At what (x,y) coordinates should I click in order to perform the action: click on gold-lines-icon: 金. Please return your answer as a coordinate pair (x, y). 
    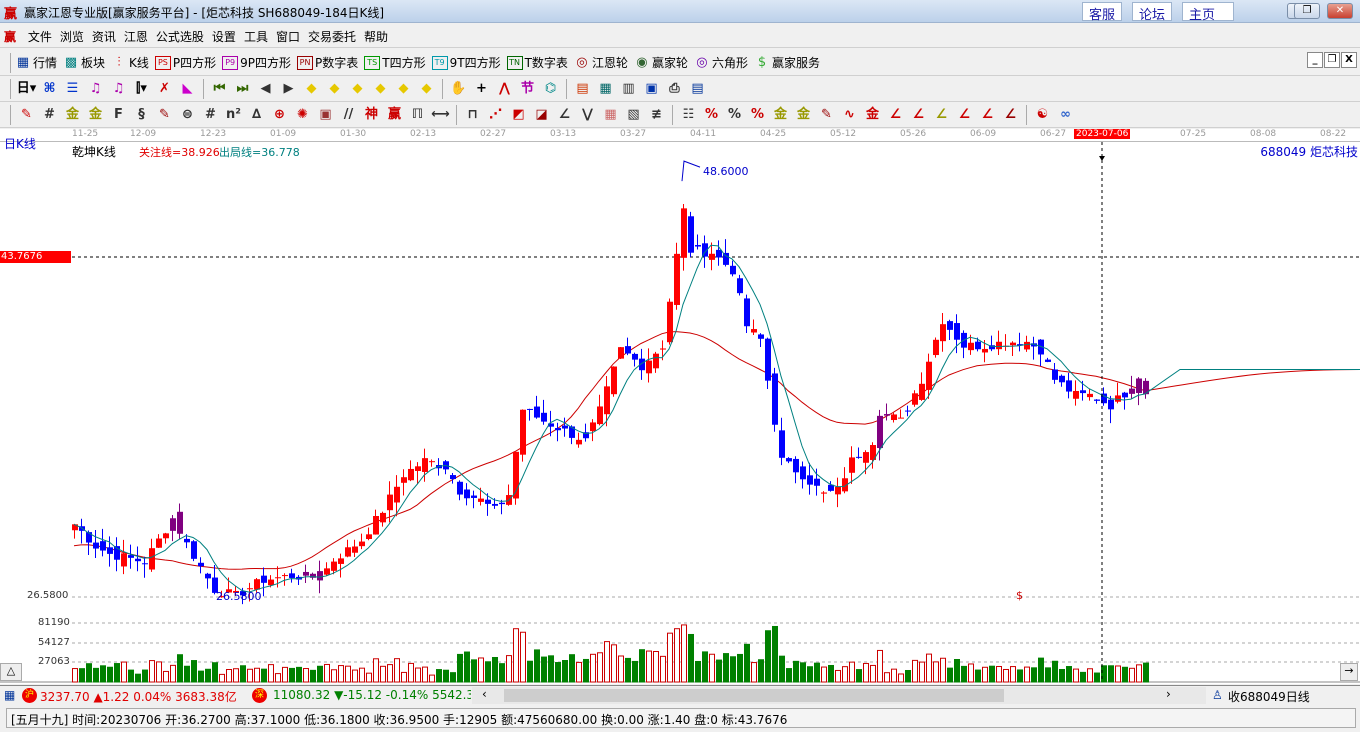
    Looking at the image, I should click on (73, 115).